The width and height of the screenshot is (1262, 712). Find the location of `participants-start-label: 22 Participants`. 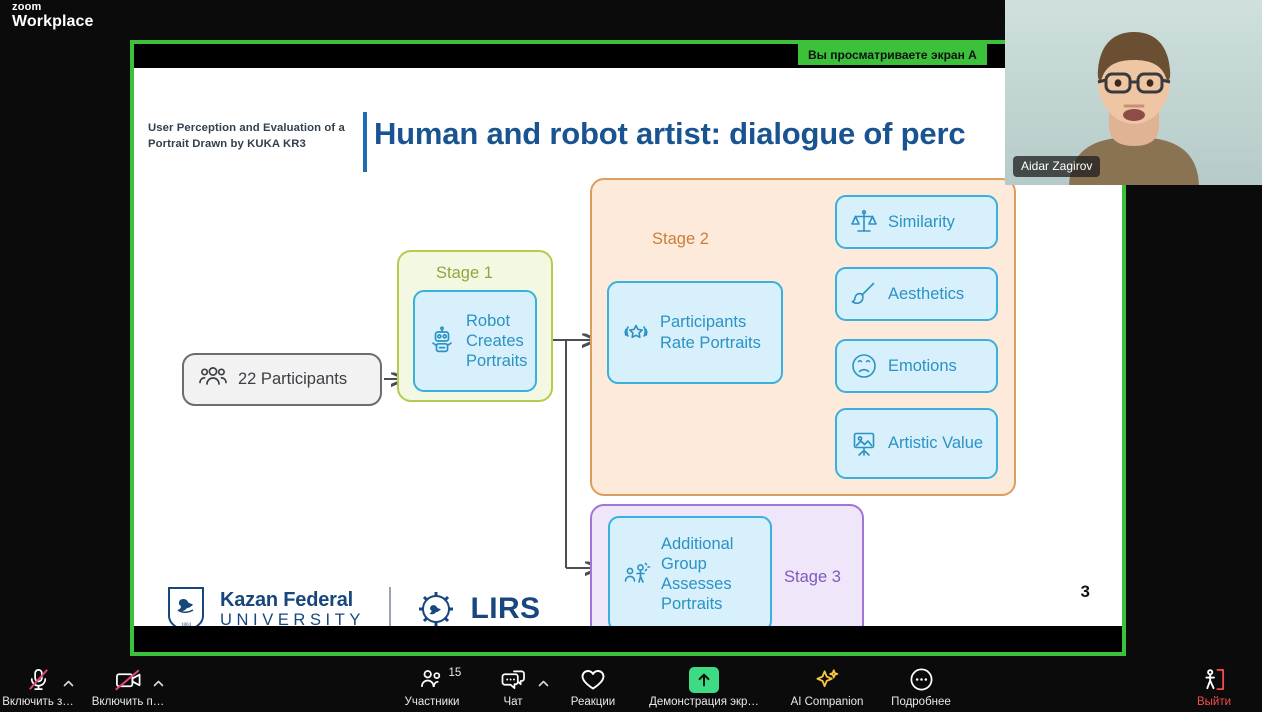

participants-start-label: 22 Participants is located at coordinates (293, 379).